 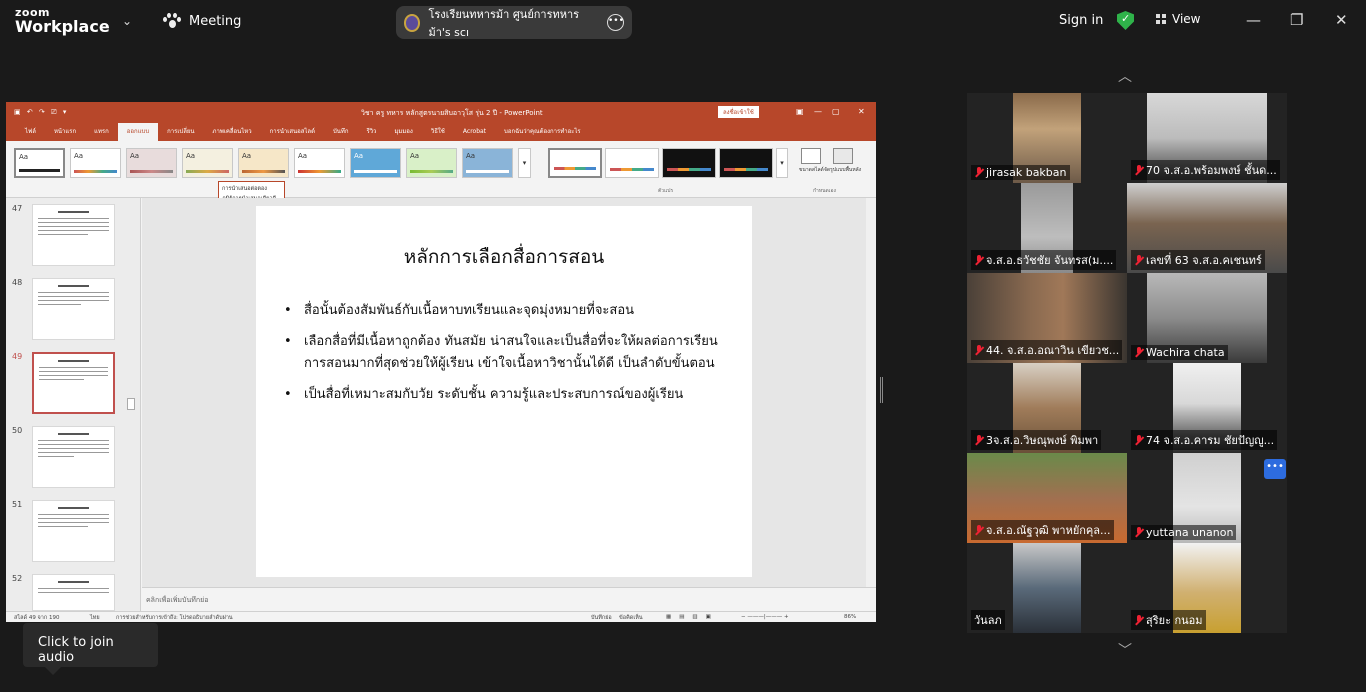 I want to click on thumb-number: 47, so click(x=17, y=208).